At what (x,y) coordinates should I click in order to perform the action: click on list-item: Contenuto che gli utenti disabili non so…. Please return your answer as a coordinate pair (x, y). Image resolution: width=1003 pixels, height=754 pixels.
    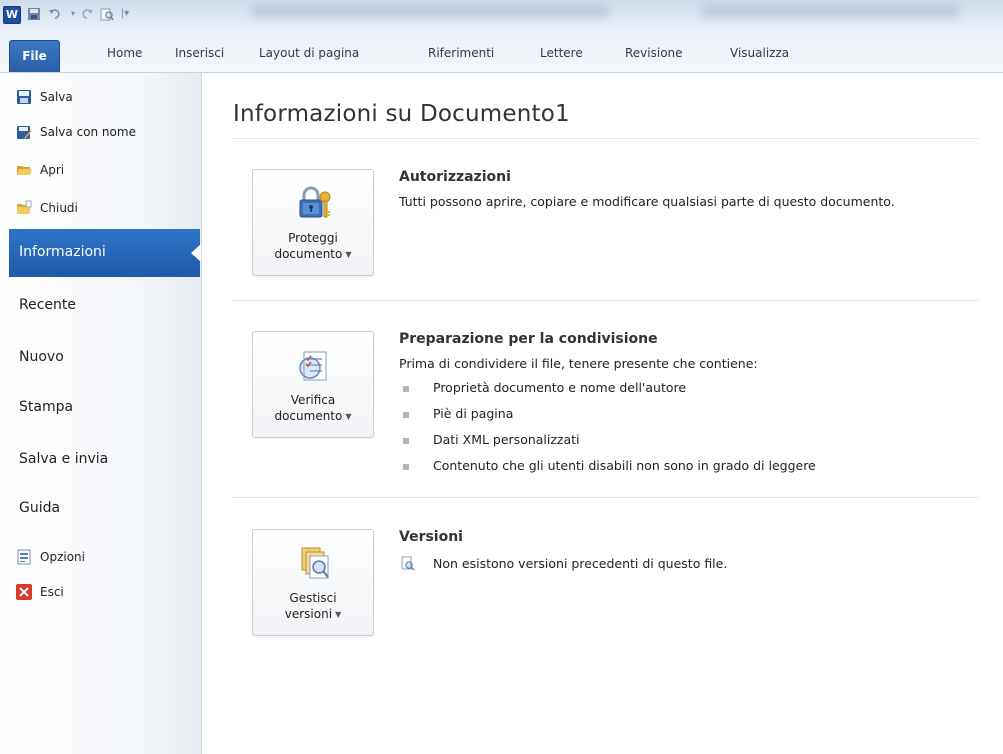
    Looking at the image, I should click on (624, 465).